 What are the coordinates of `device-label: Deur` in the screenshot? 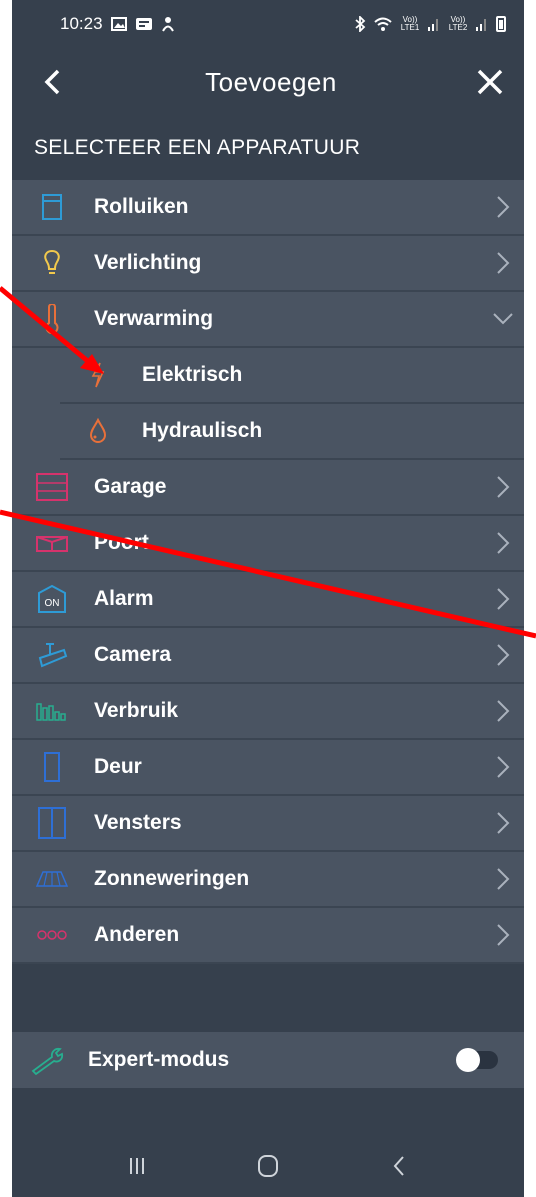 It's located at (118, 766).